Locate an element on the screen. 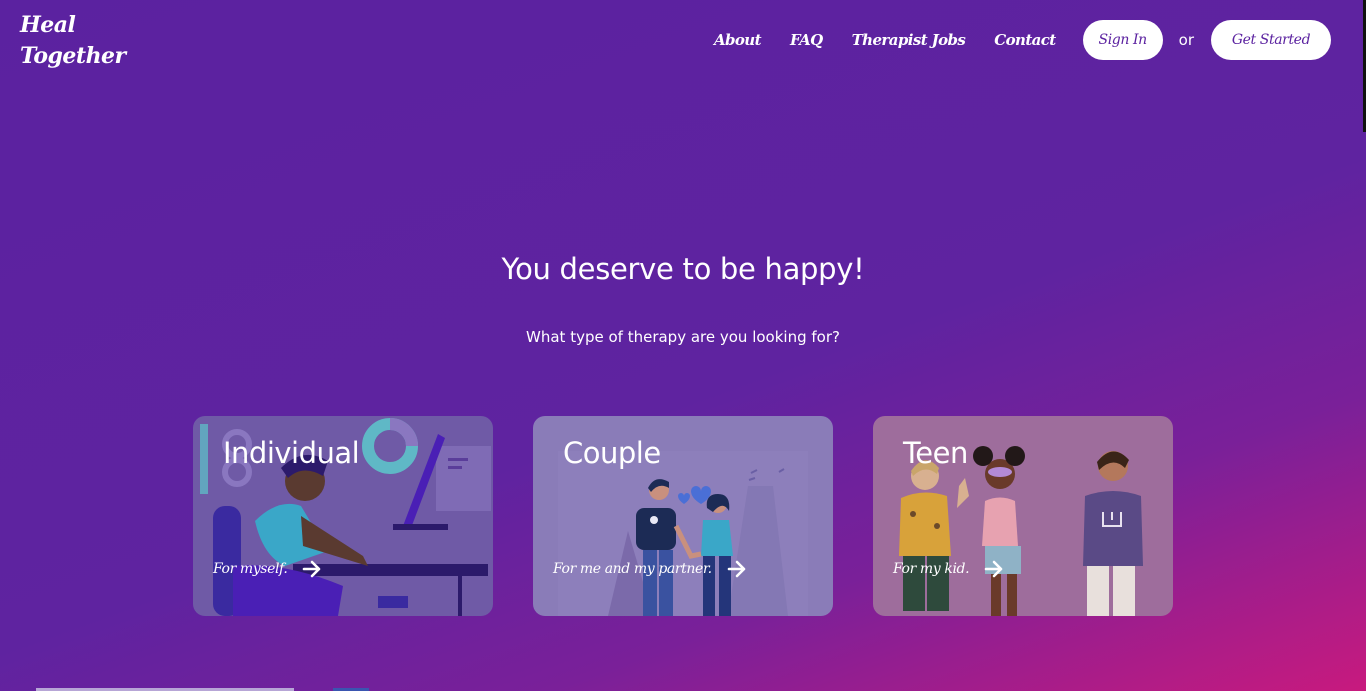  card-footer-individual: For myself. is located at coordinates (267, 569).